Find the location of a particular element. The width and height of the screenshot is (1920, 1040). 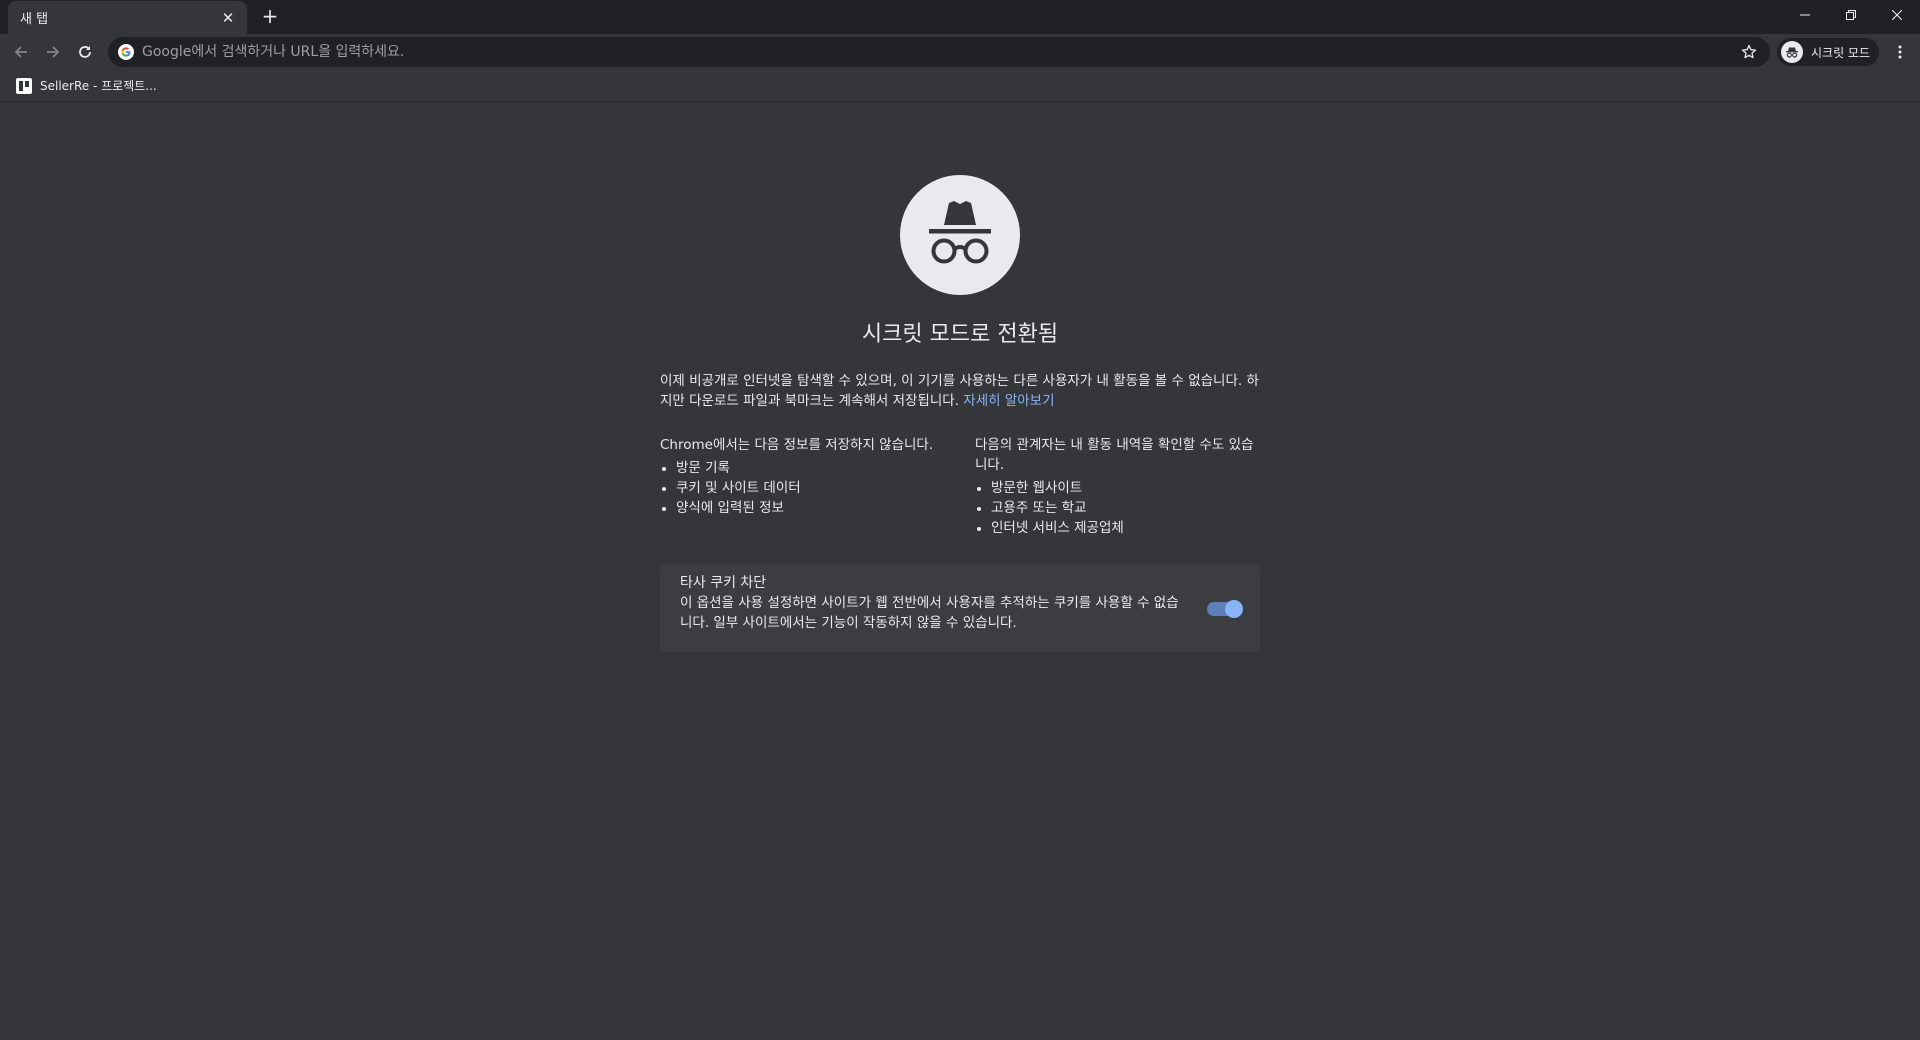

learn-more-link: 자세히 알아보기 is located at coordinates (1008, 401).